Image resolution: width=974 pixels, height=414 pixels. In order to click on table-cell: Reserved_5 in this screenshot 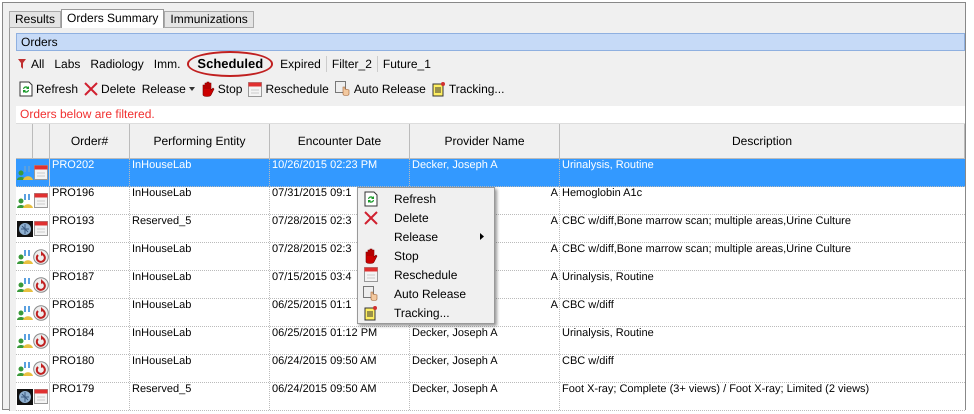, I will do `click(162, 389)`.